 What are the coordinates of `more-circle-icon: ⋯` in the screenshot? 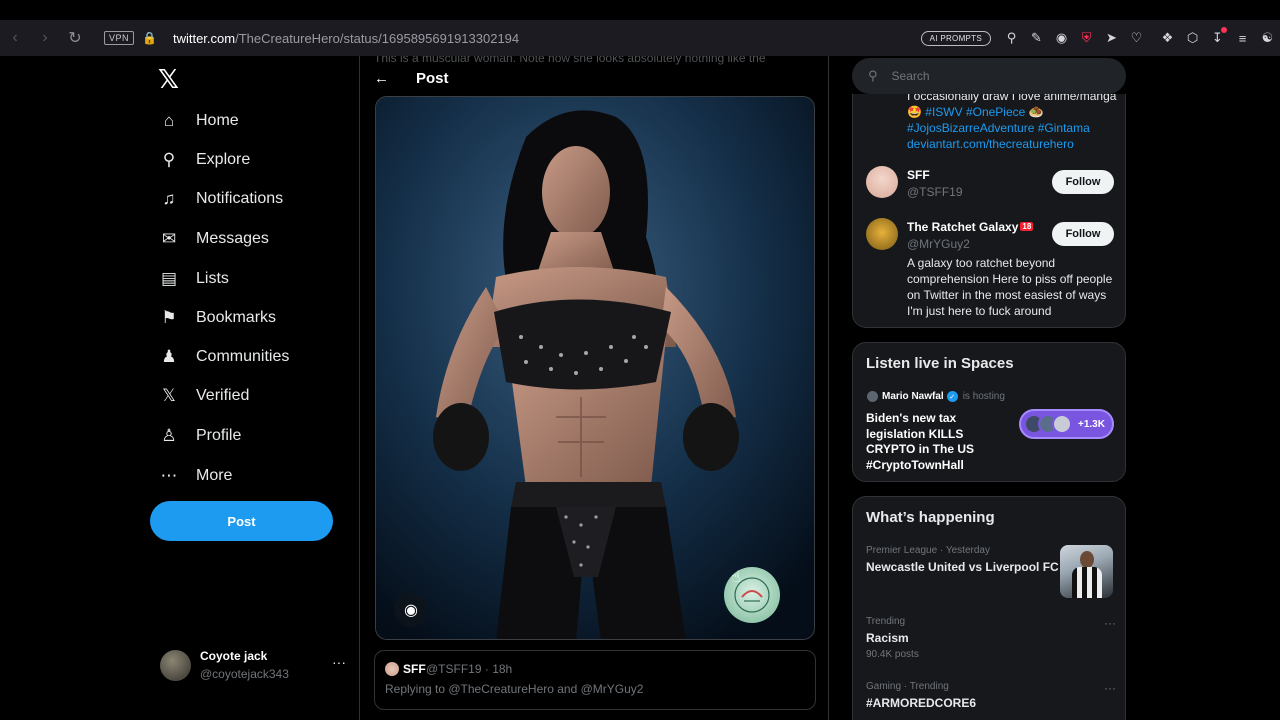 It's located at (169, 475).